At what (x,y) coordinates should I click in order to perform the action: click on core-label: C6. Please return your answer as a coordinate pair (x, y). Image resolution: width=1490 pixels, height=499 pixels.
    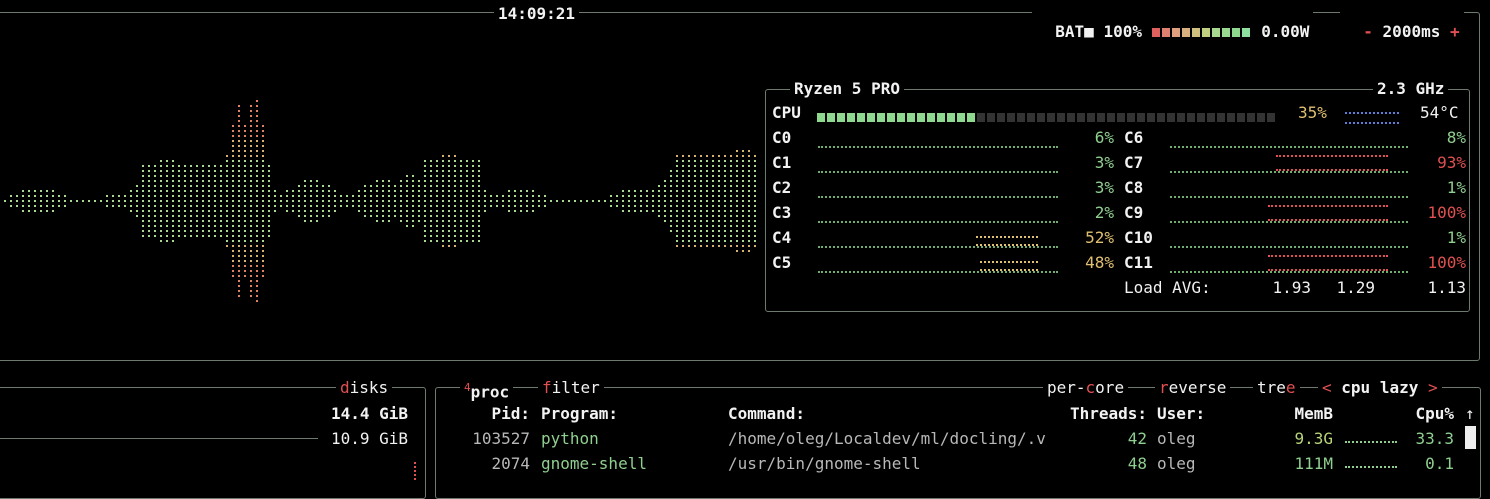
    Looking at the image, I should click on (1134, 137).